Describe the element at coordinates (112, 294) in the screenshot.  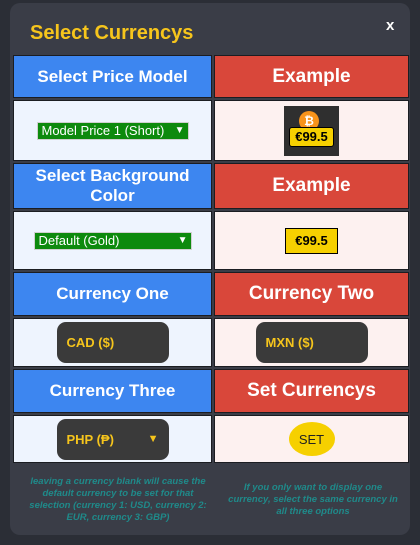
I see `currency-one-header: Currency One` at that location.